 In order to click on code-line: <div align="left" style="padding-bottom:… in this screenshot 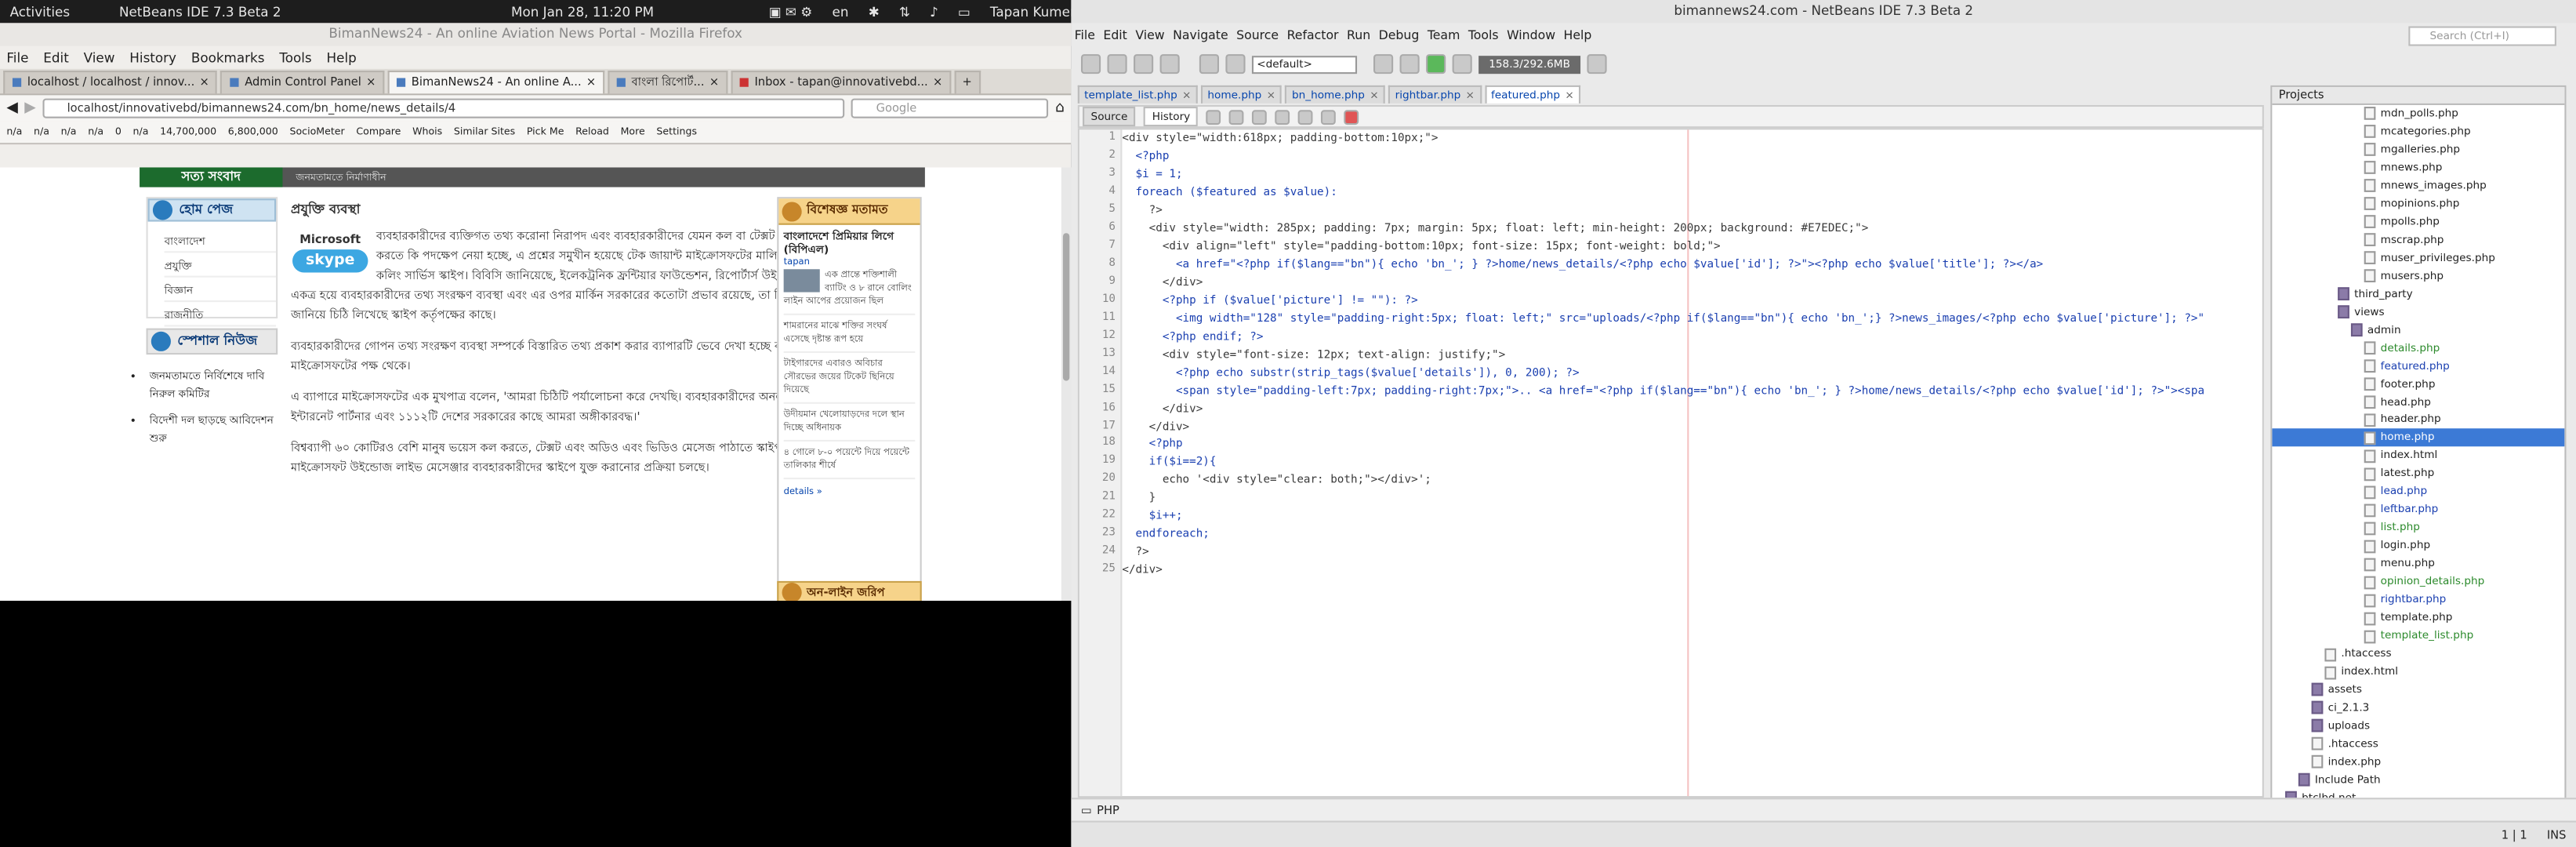, I will do `click(1692, 247)`.